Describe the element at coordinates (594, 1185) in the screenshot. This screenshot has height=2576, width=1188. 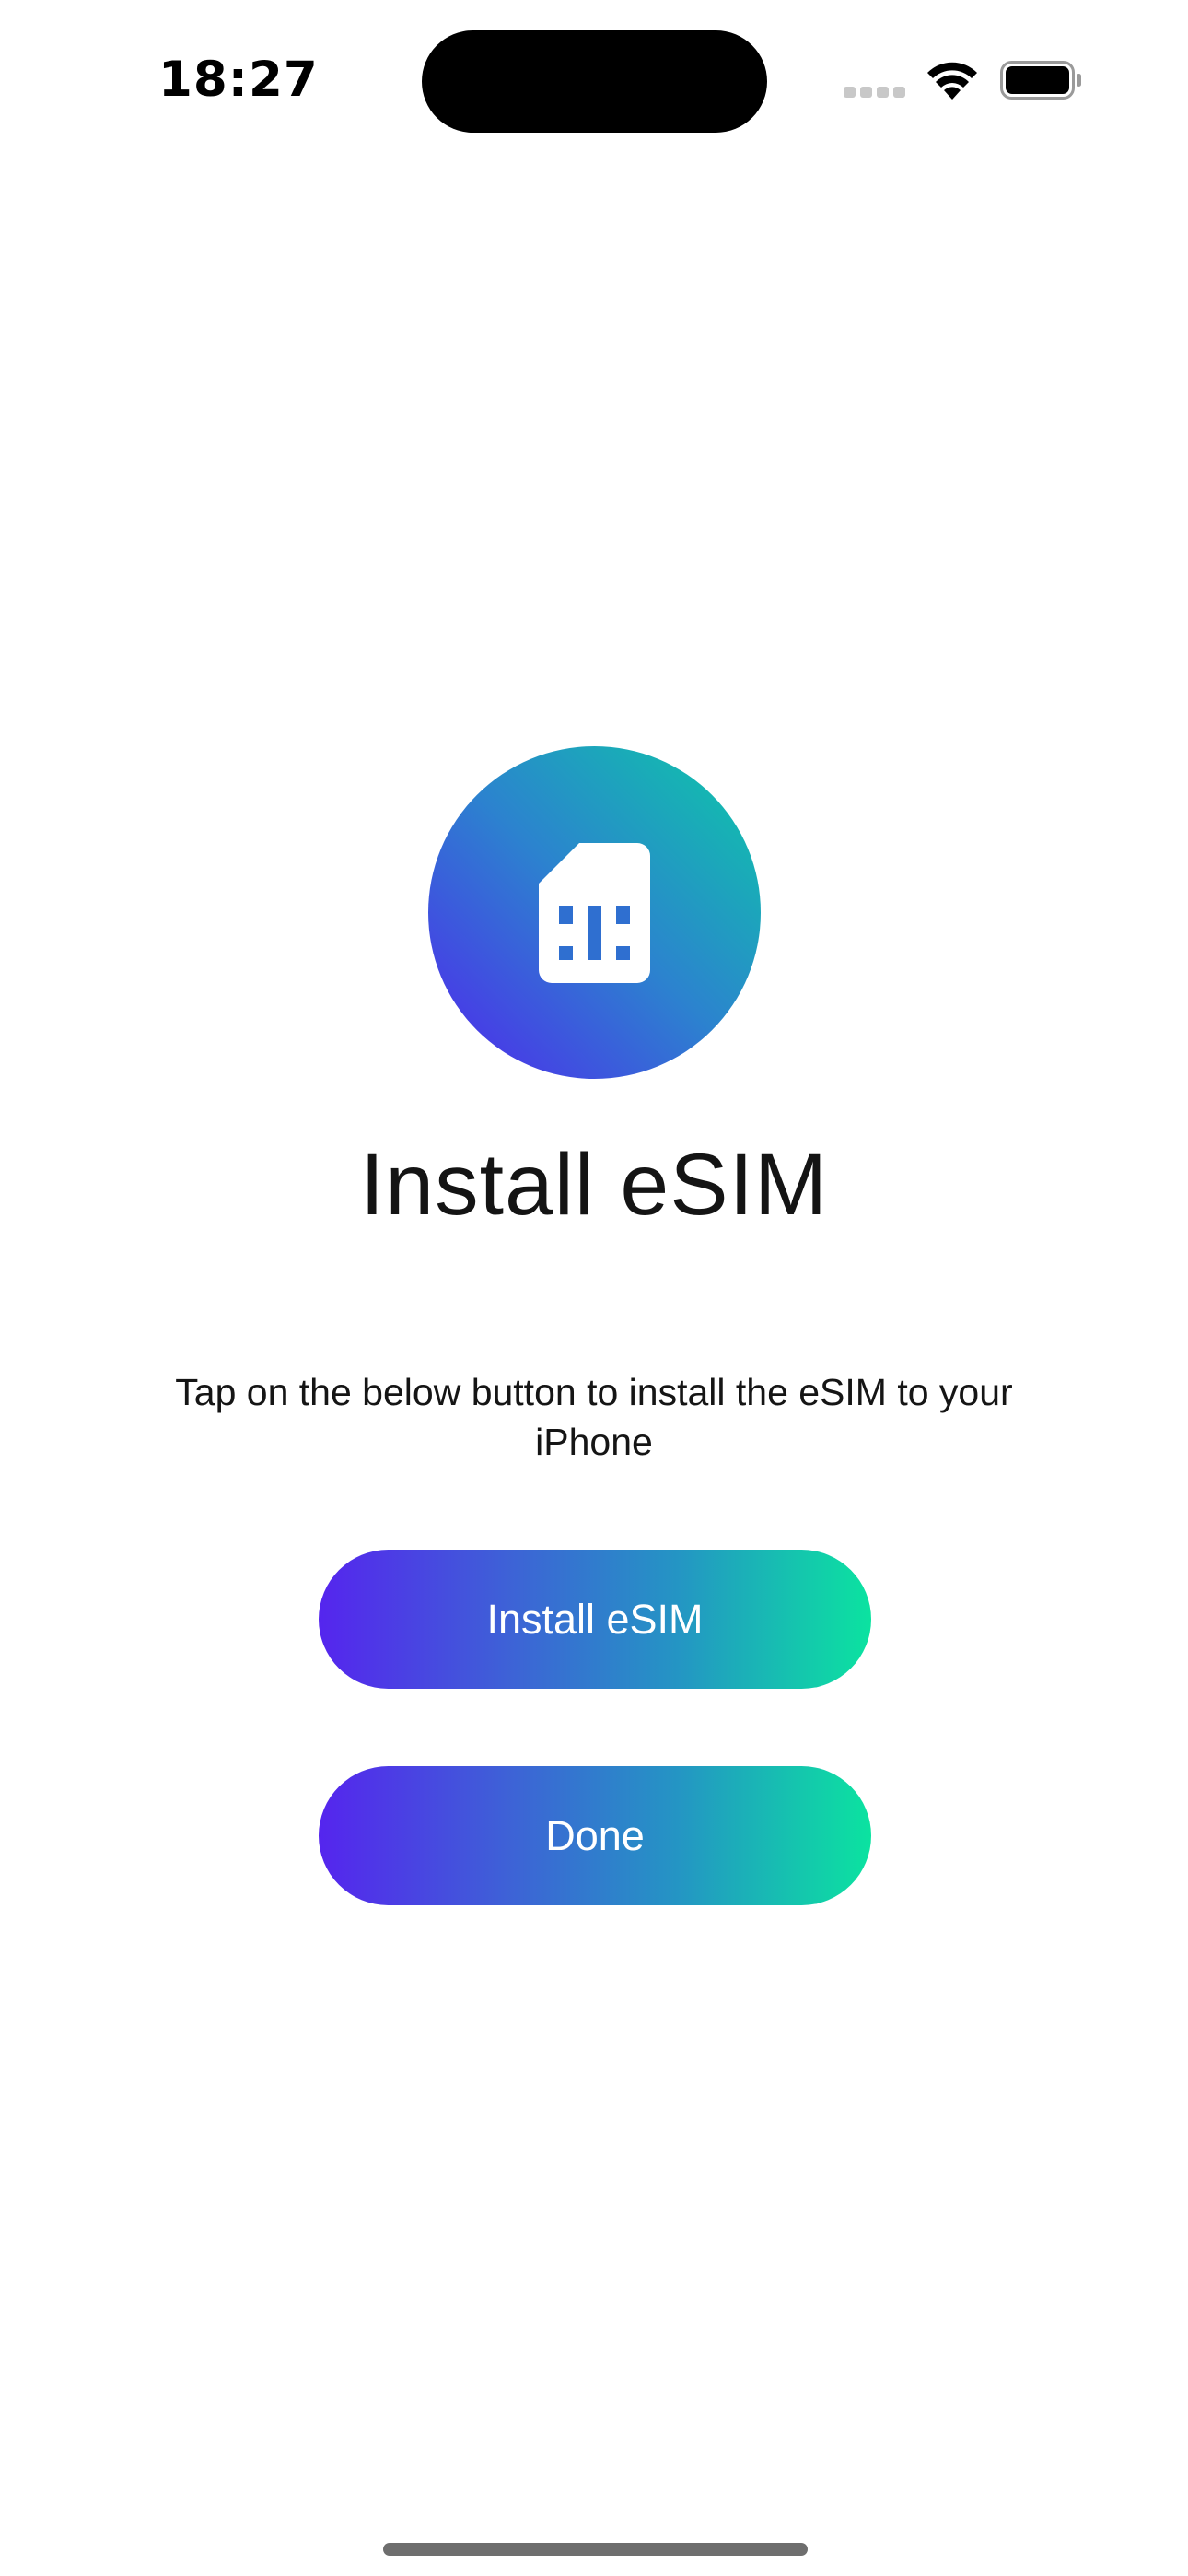
I see `page-title: Install eSIM` at that location.